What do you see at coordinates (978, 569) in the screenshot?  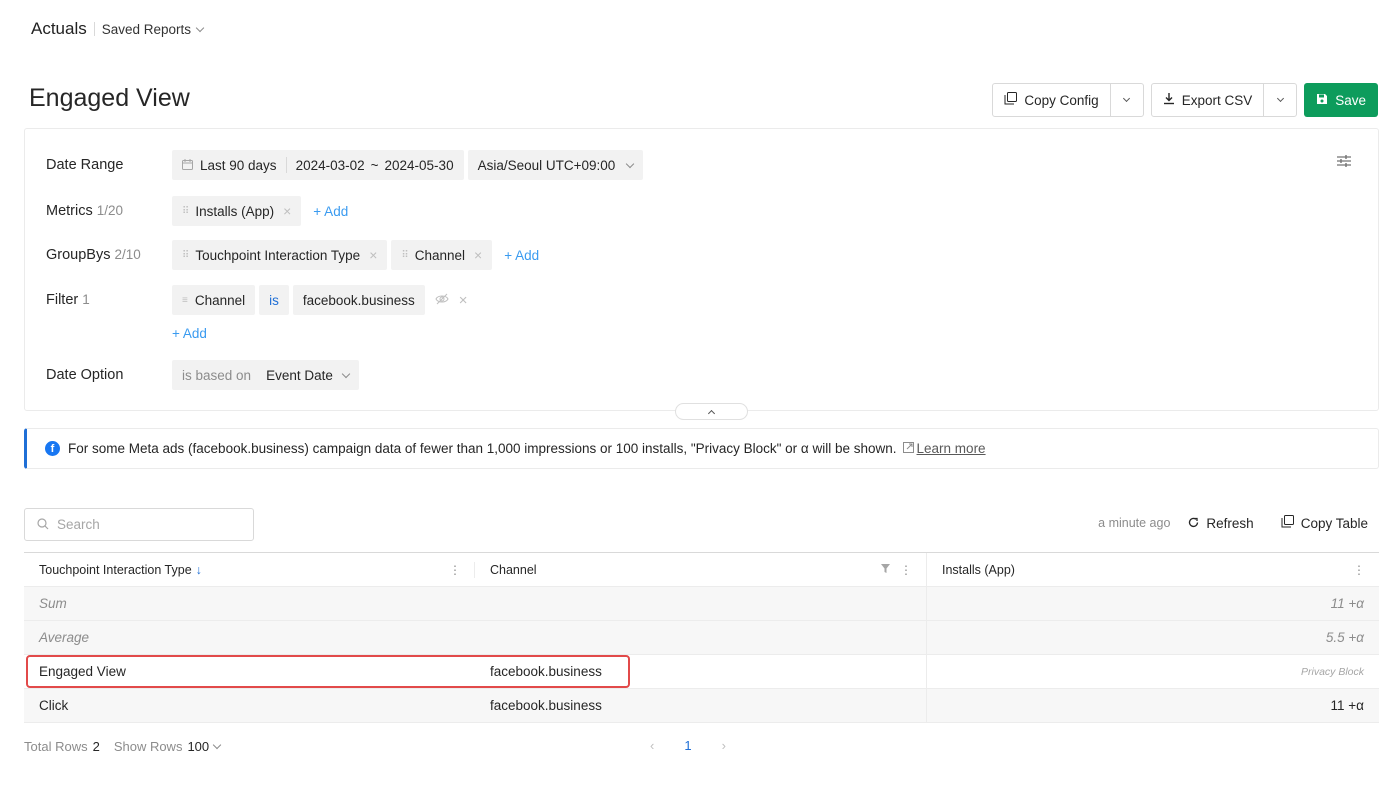 I see `column-header-label: Installs (App)` at bounding box center [978, 569].